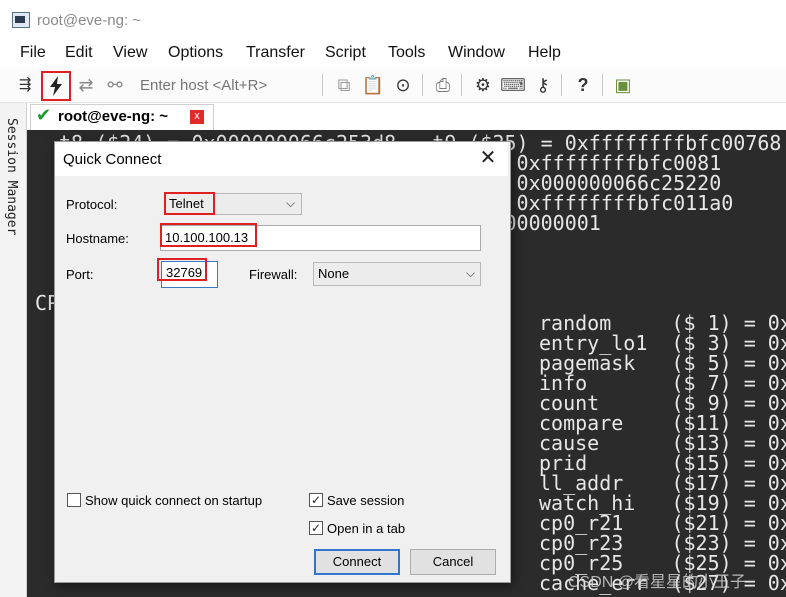 The image size is (786, 597). What do you see at coordinates (483, 85) in the screenshot?
I see `settings-icon: ⚙` at bounding box center [483, 85].